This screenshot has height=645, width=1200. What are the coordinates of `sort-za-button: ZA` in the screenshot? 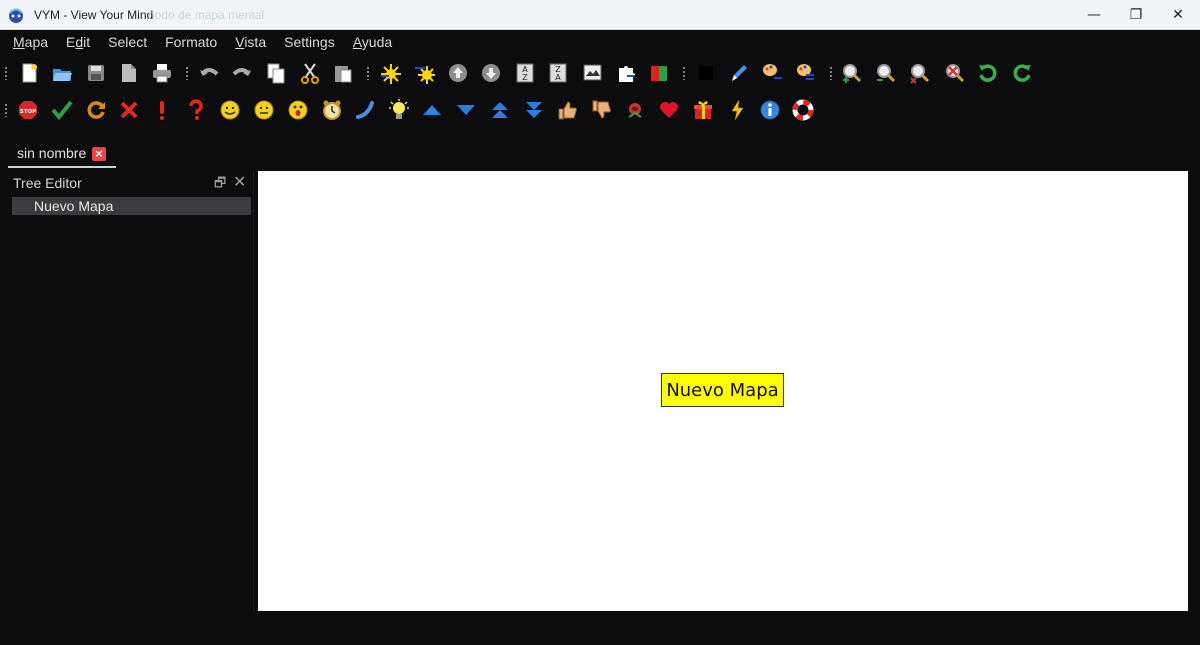 It's located at (558, 73).